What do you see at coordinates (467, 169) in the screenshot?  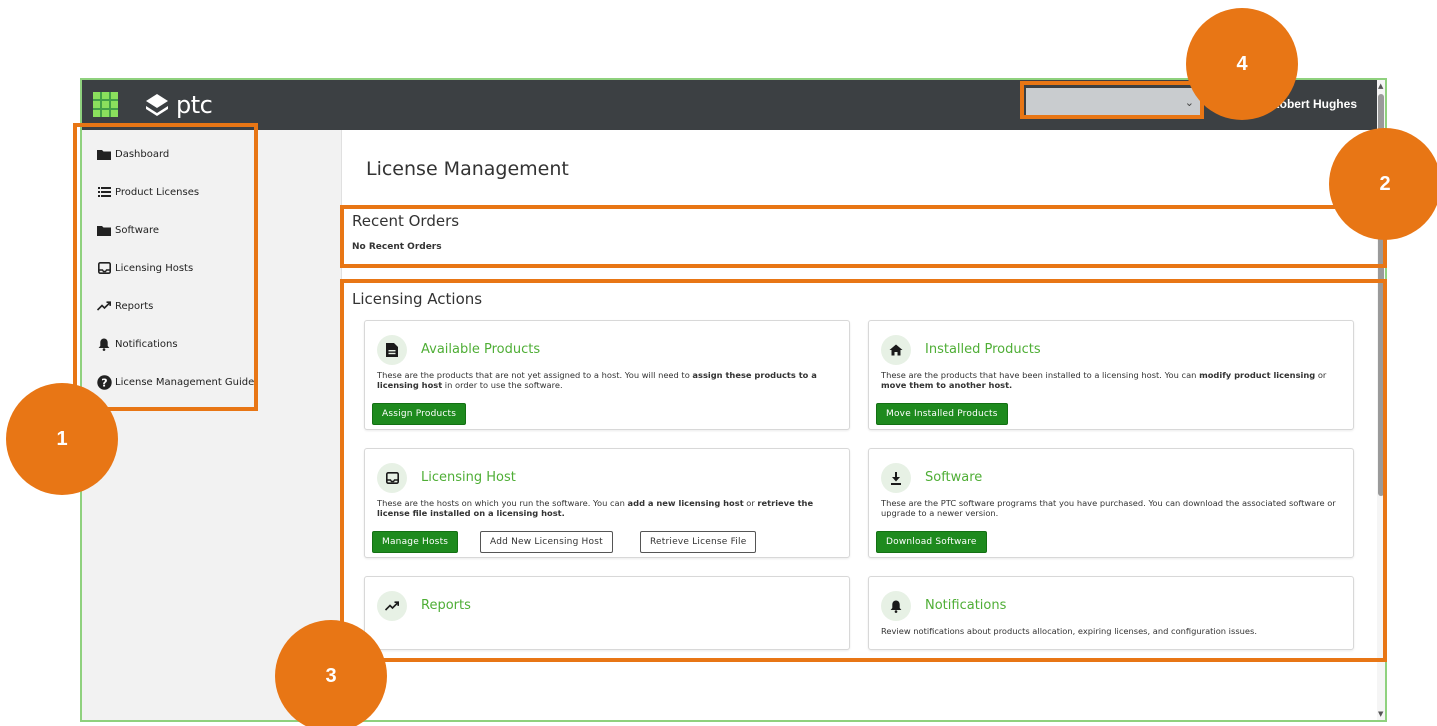 I see `page-title: License Management` at bounding box center [467, 169].